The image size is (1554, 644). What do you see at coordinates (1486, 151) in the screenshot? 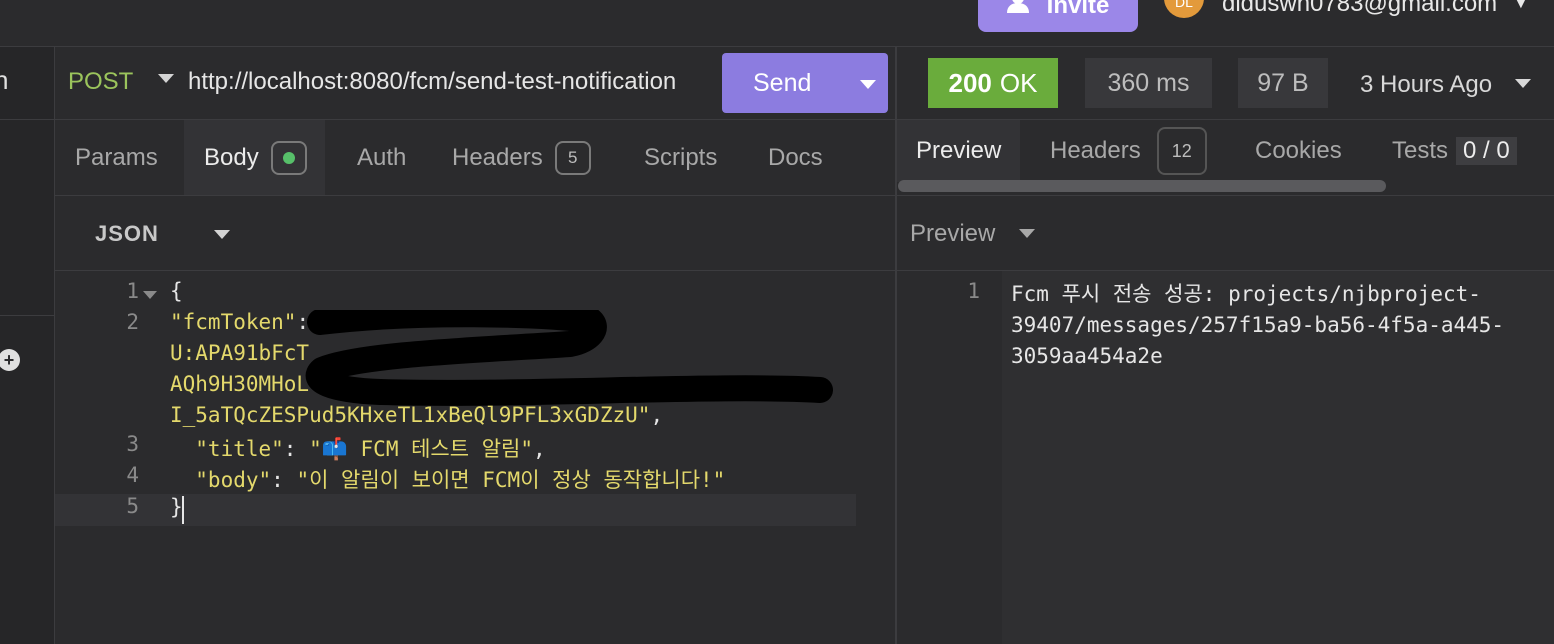
I see `tests-count-badge: 0 / 0` at bounding box center [1486, 151].